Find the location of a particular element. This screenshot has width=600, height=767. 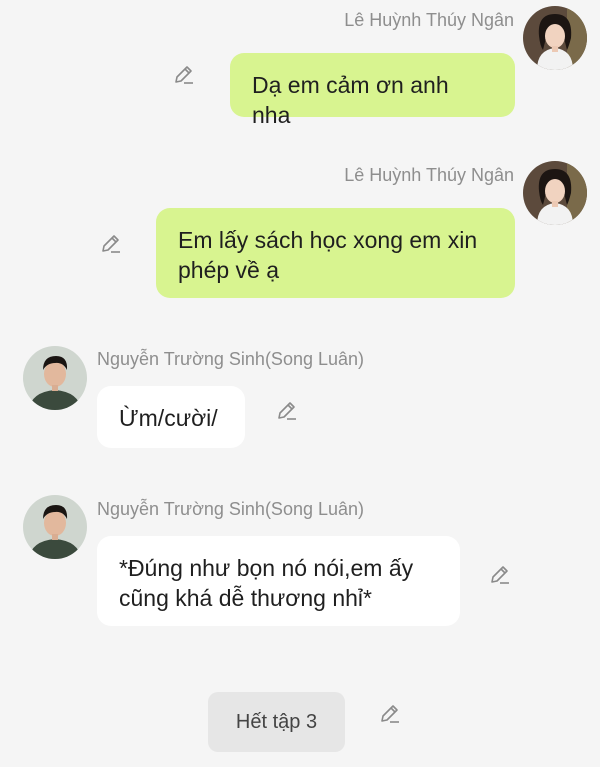

message-bubble: Em lấy sách học xong em xin phép về ạ is located at coordinates (335, 253).